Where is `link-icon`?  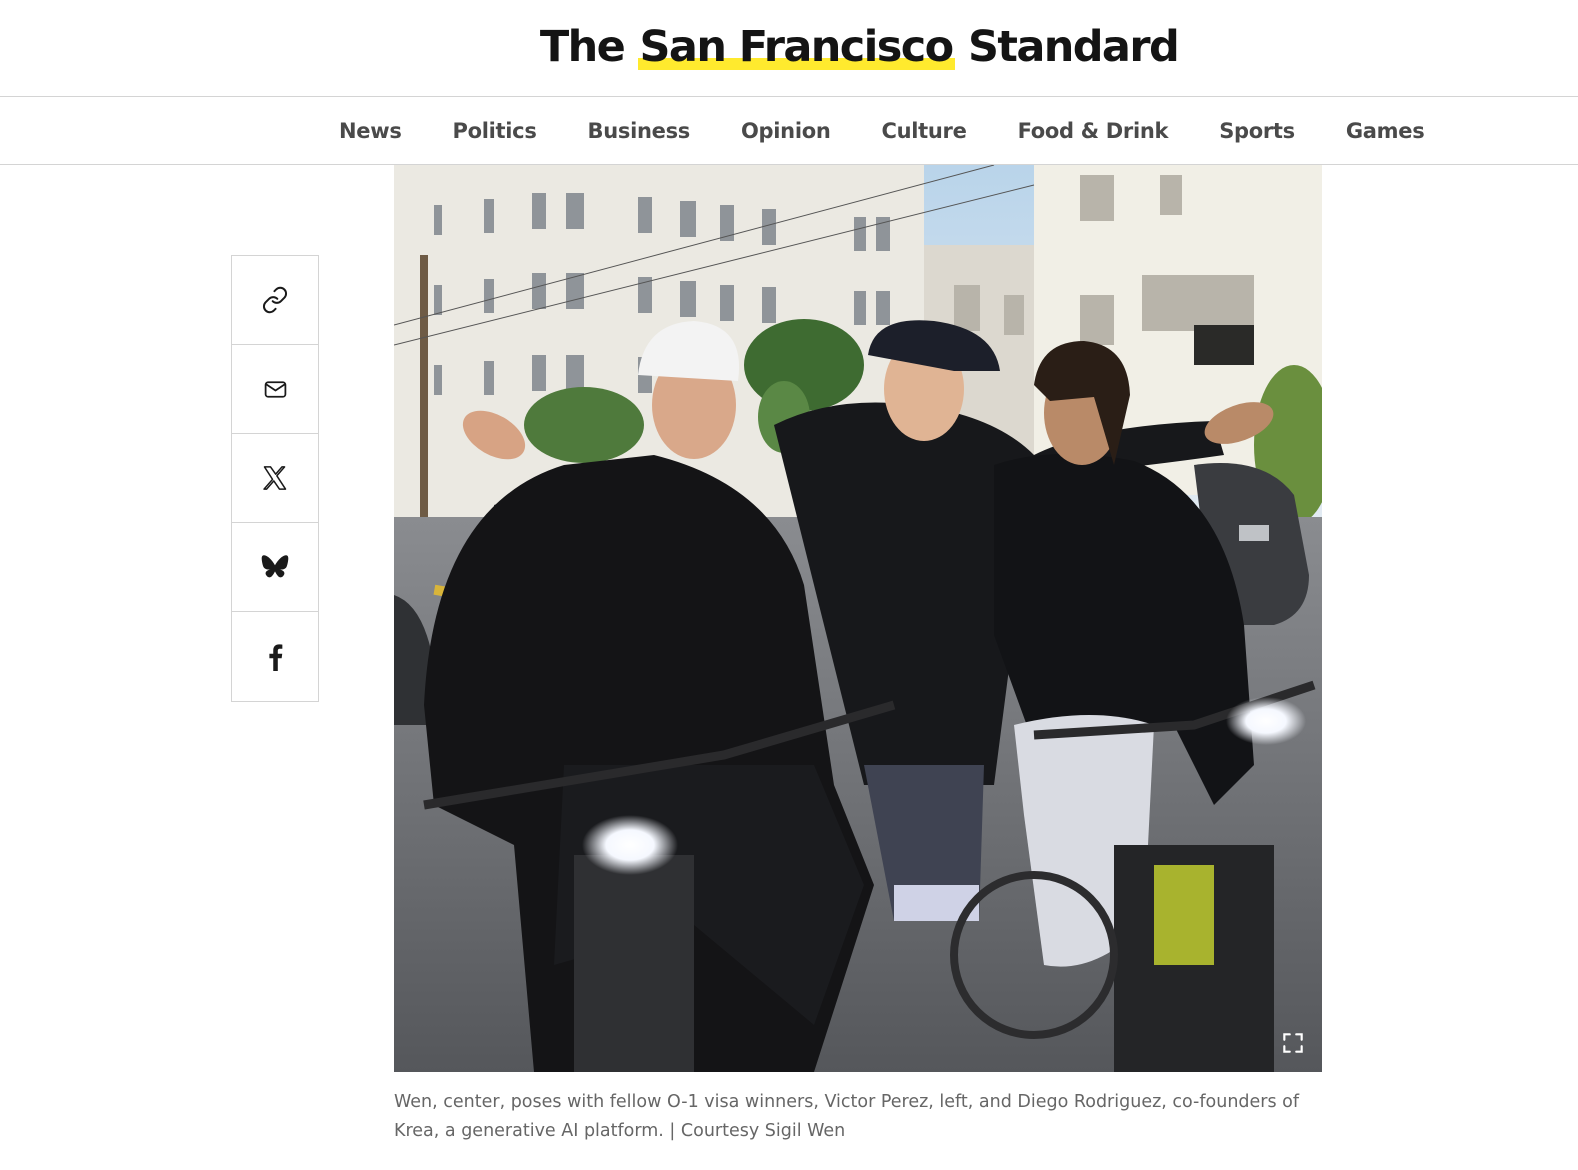 link-icon is located at coordinates (275, 300).